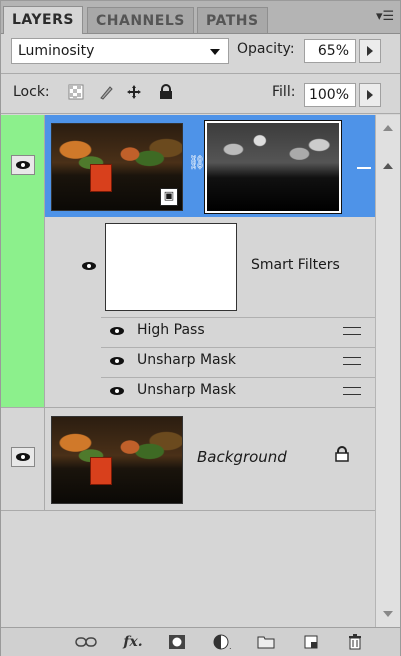  I want to click on link-layers-icon, so click(86, 642).